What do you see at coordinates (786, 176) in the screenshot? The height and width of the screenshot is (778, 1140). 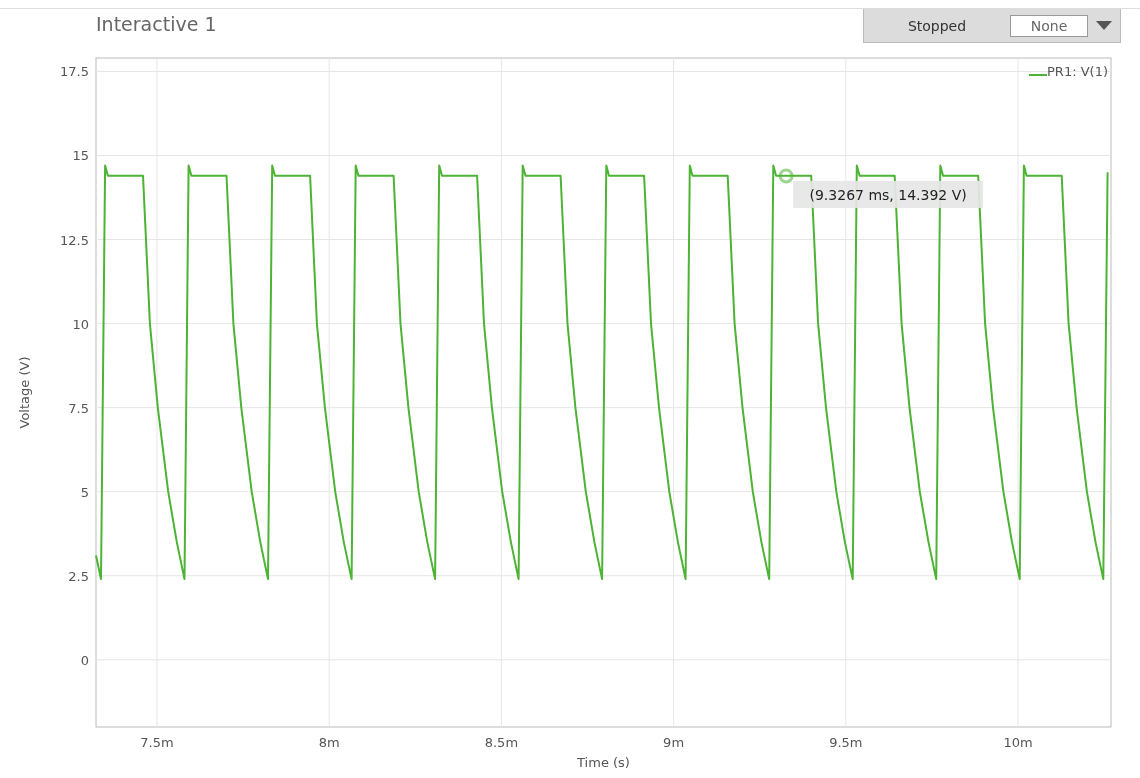 I see `point-marker` at bounding box center [786, 176].